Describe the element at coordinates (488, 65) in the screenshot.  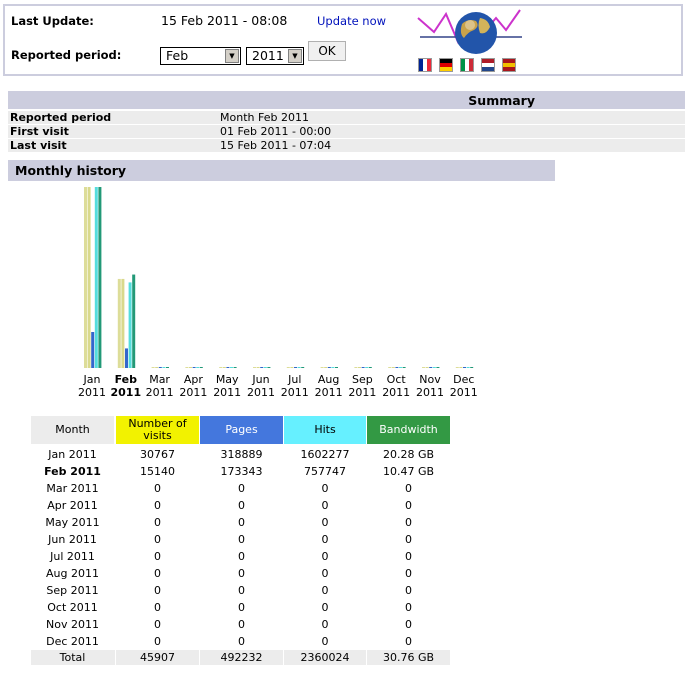
I see `flag-netherlands-icon` at that location.